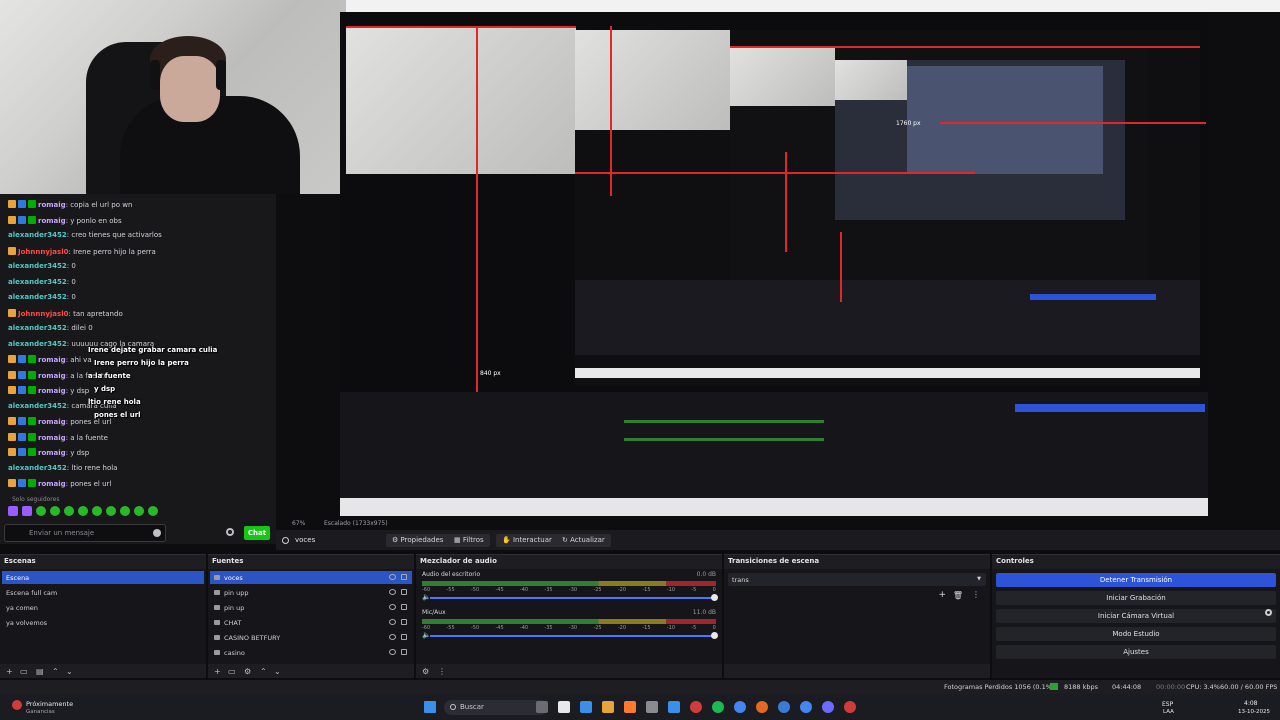  What do you see at coordinates (1167, 704) in the screenshot?
I see `language-indicator: ESP` at bounding box center [1167, 704].